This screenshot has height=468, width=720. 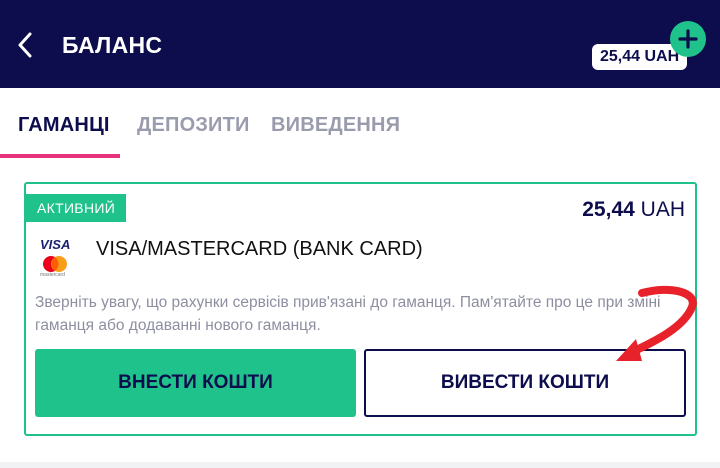 I want to click on add-funds-button, so click(x=688, y=39).